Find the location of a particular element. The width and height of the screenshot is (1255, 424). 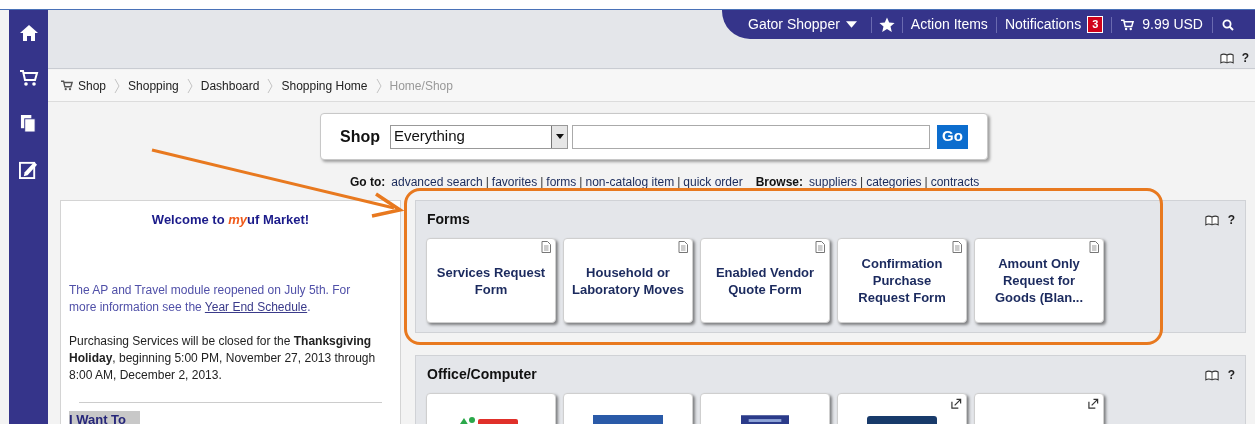

cart-total: 9.99 USD is located at coordinates (1162, 24).